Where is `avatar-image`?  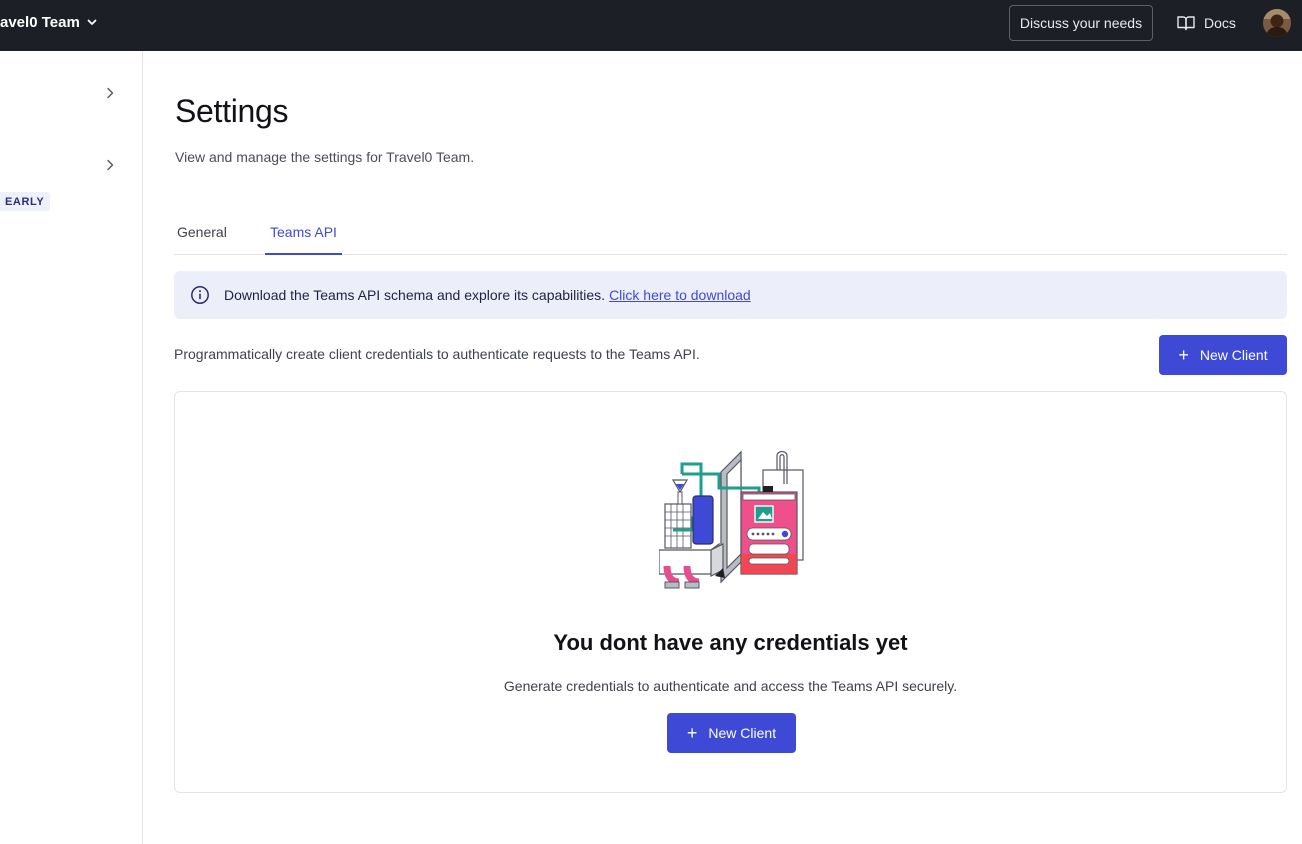 avatar-image is located at coordinates (1277, 23).